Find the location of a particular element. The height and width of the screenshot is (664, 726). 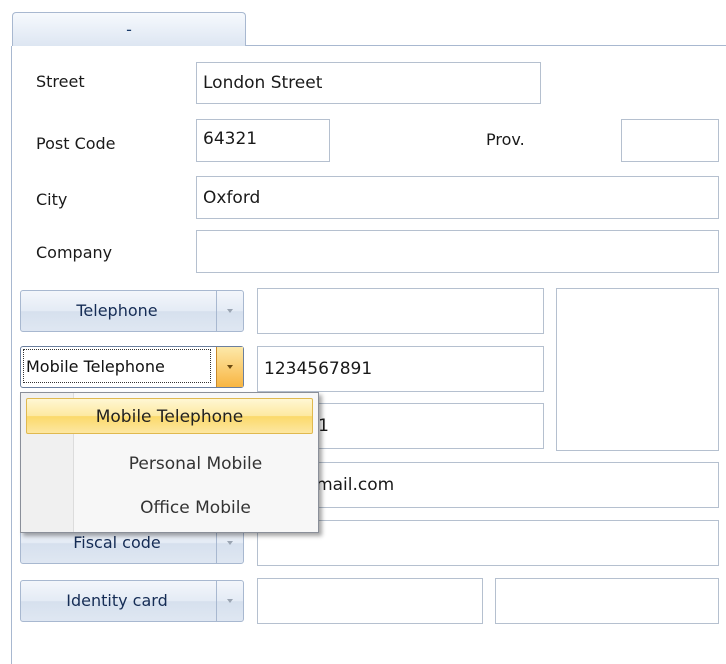

telephone-dropdown-button is located at coordinates (229, 311).